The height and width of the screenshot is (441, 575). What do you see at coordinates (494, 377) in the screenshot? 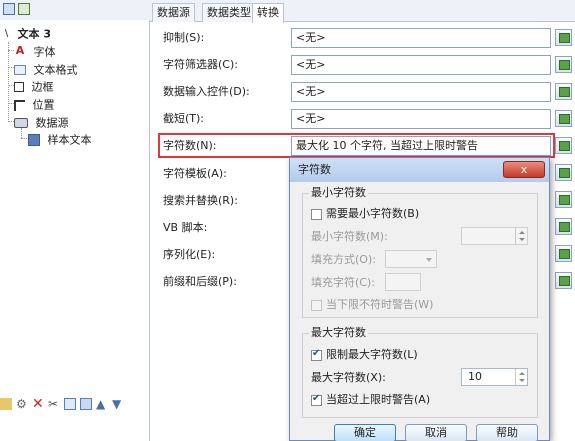
I see `max-count-stepper: 10` at bounding box center [494, 377].